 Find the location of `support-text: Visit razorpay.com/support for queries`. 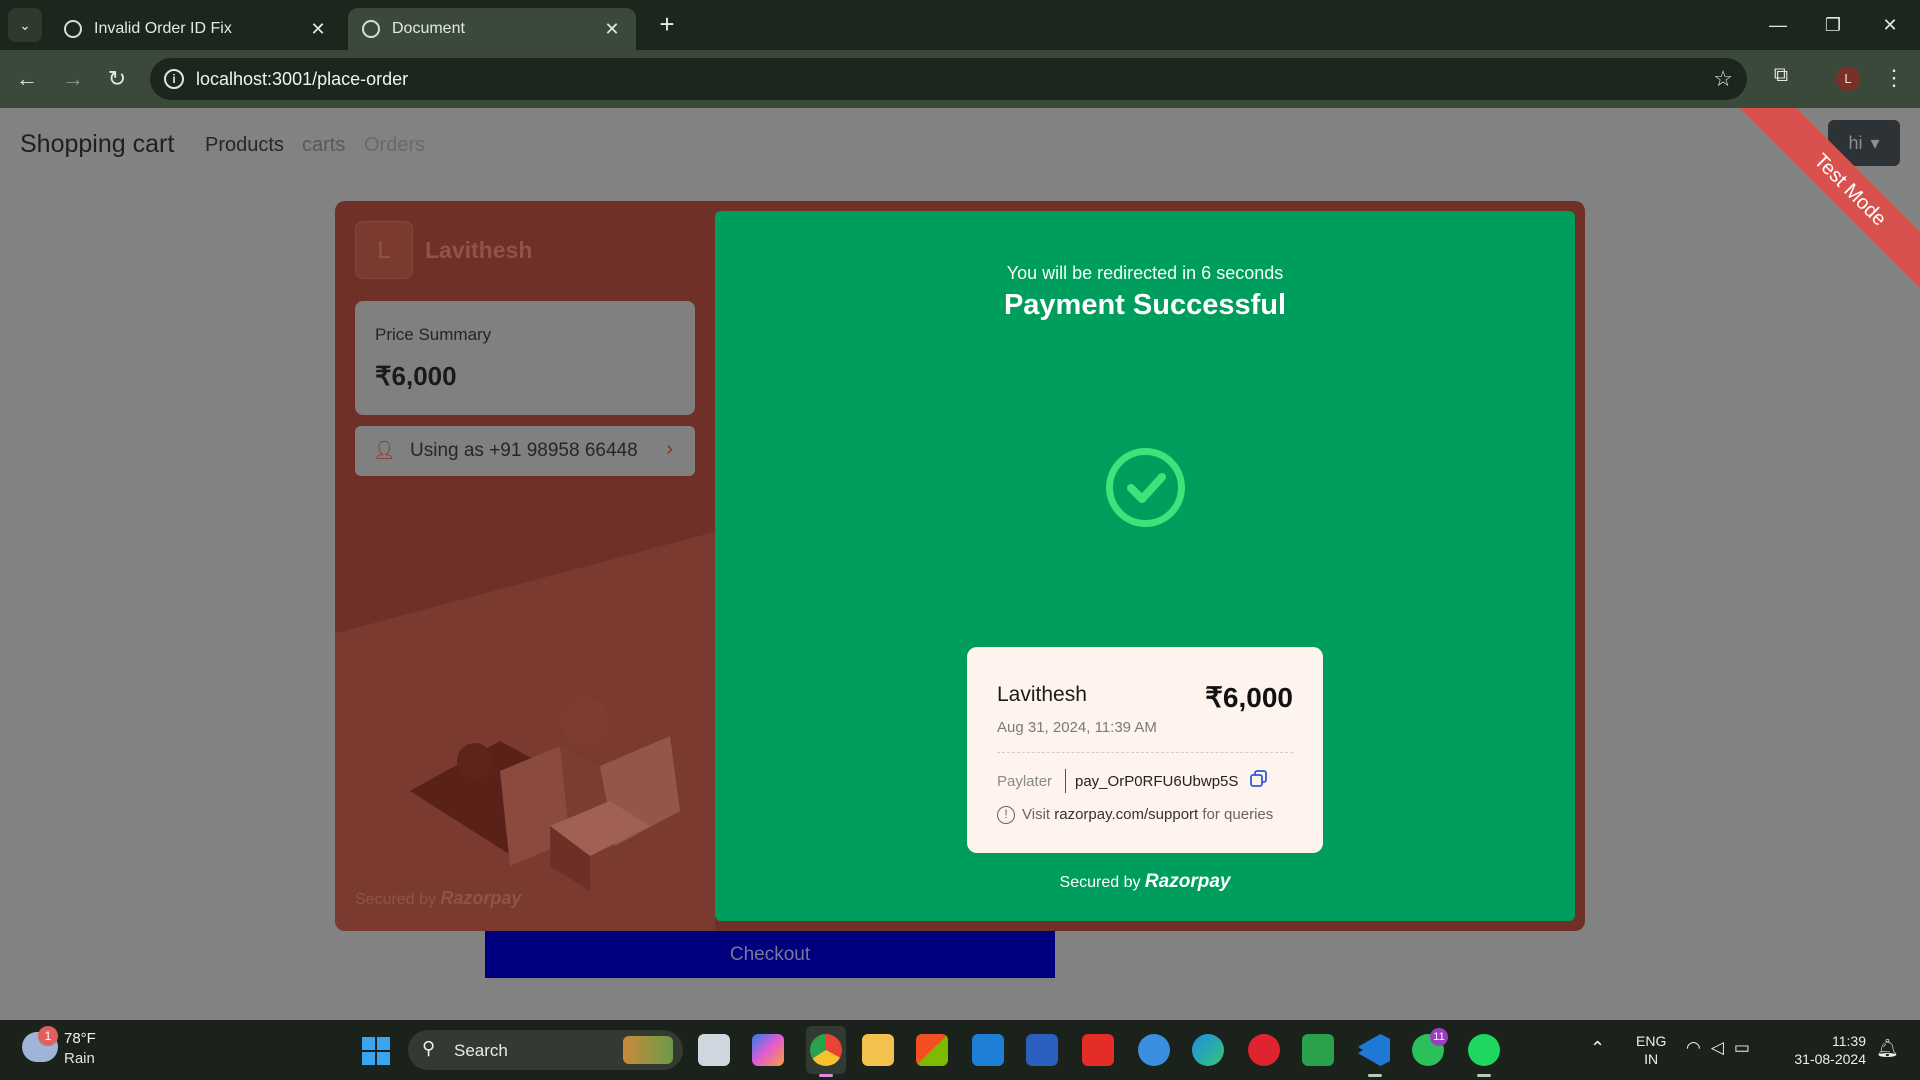

support-text: Visit razorpay.com/support for queries is located at coordinates (1147, 814).